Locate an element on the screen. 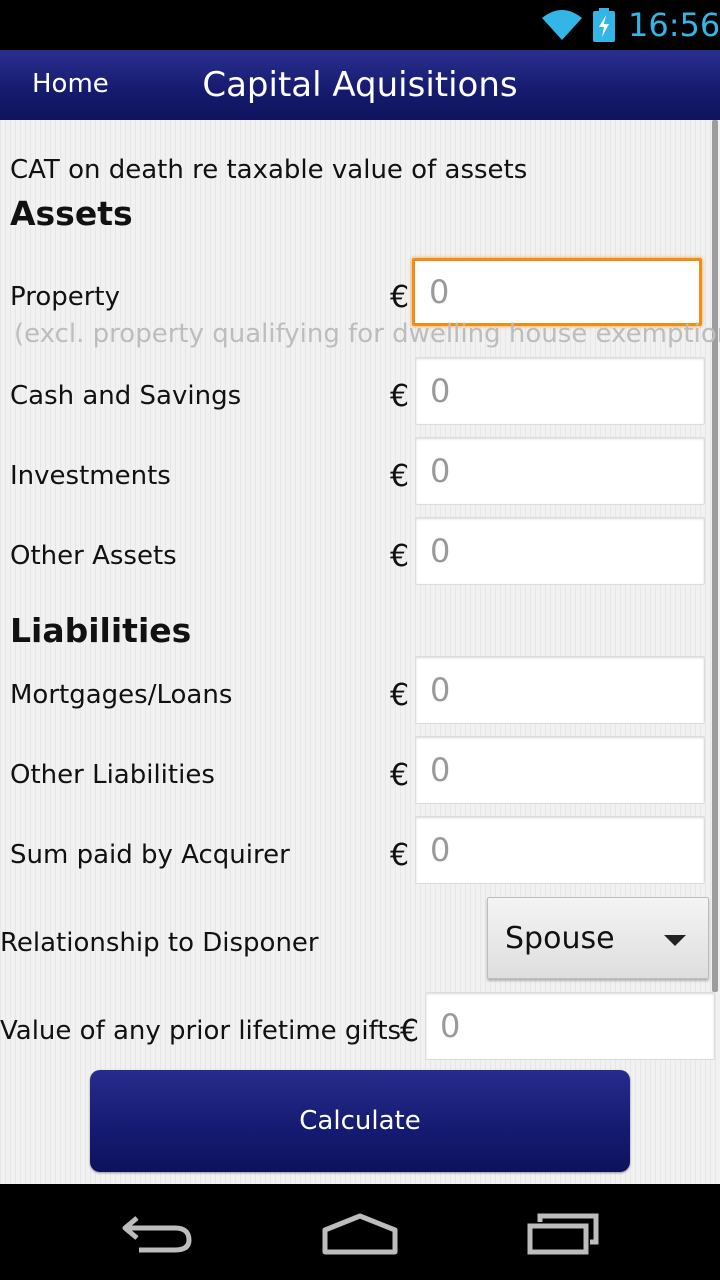 This screenshot has height=1280, width=720. prior-gifts-label: Value of any prior lifetime gifts is located at coordinates (201, 1031).